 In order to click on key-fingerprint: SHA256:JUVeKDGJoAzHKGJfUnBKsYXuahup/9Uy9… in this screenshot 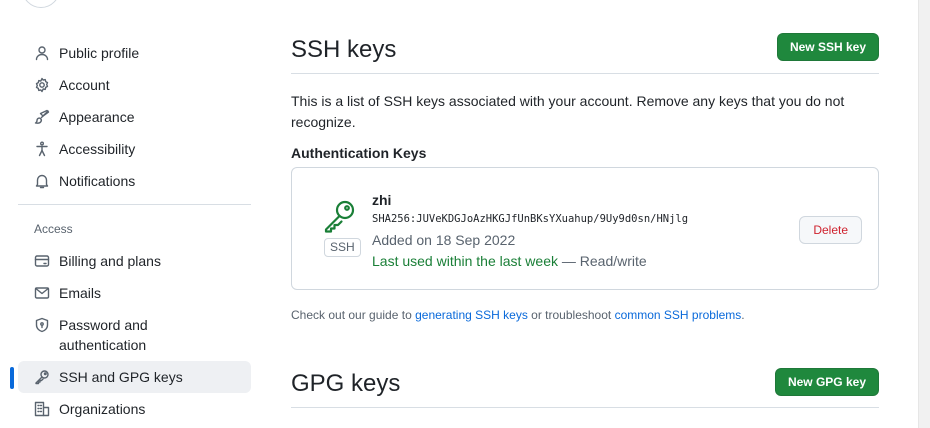, I will do `click(530, 219)`.